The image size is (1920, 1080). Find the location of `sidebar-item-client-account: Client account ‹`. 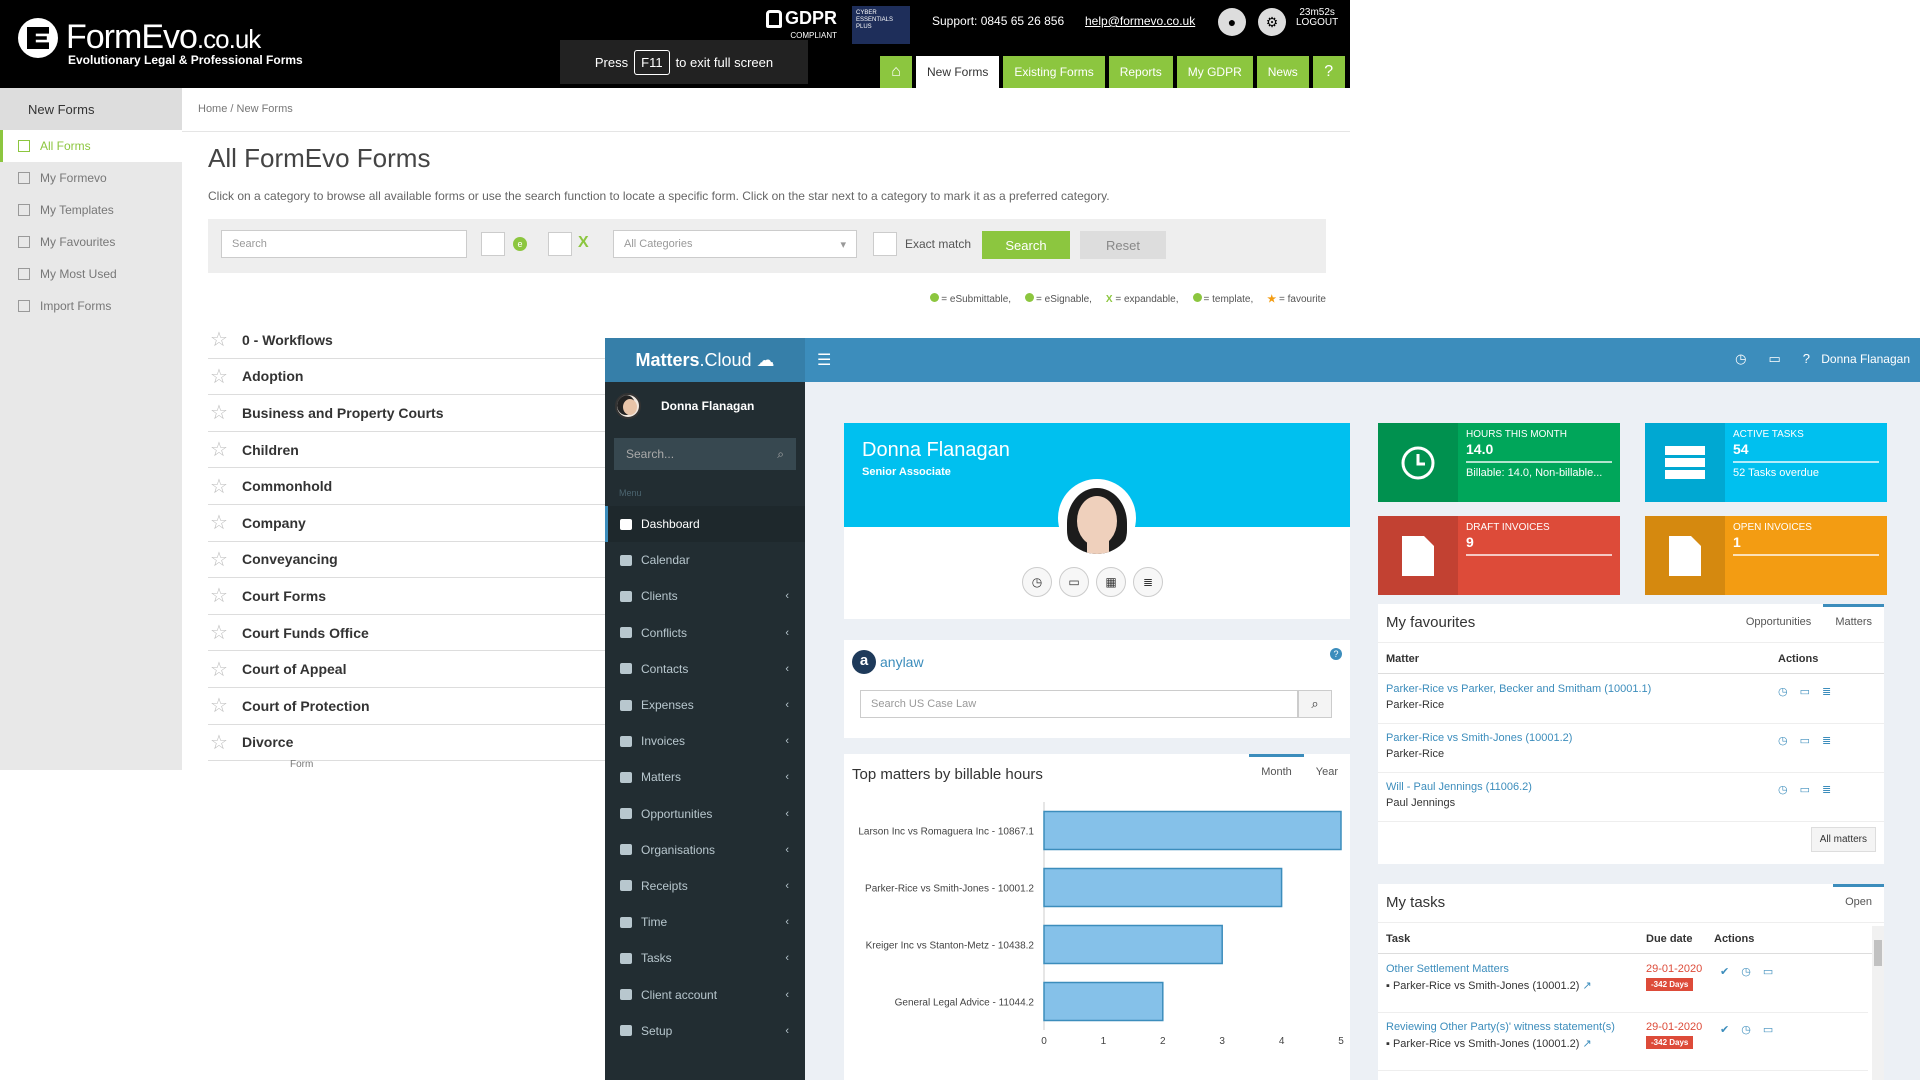

sidebar-item-client-account: Client account ‹ is located at coordinates (705, 994).